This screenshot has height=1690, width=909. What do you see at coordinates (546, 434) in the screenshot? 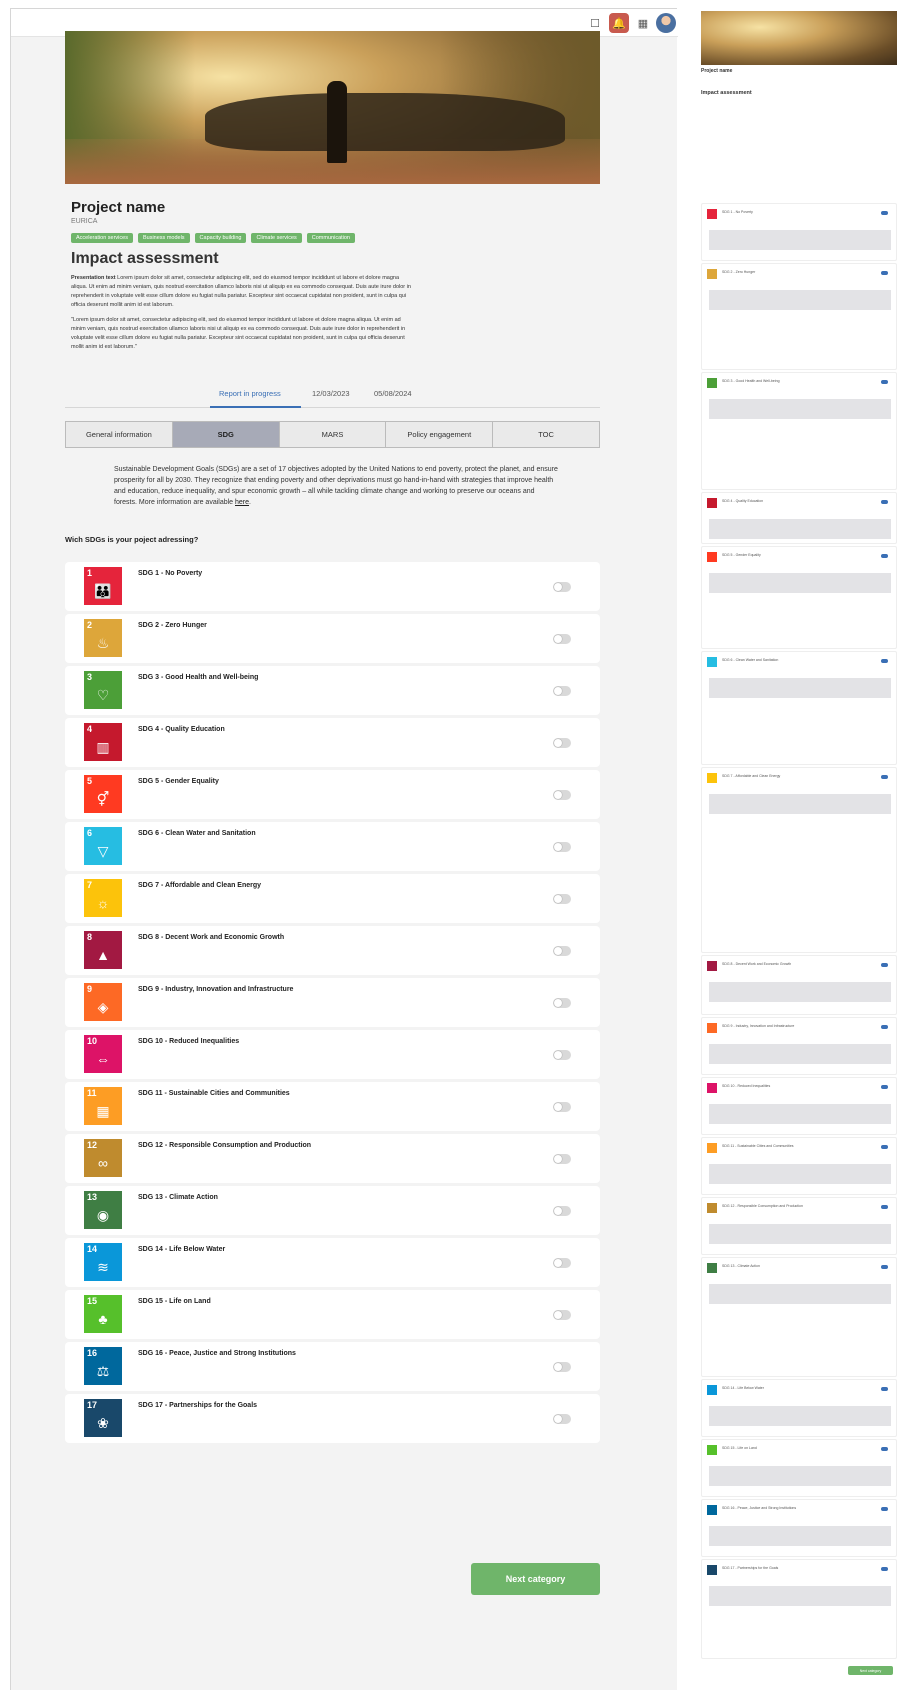
I see `tab-toc: TOC` at bounding box center [546, 434].